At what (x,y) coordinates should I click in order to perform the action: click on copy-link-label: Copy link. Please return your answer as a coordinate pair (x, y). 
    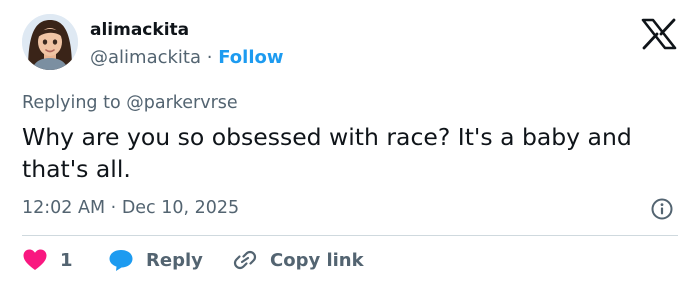
    Looking at the image, I should click on (317, 260).